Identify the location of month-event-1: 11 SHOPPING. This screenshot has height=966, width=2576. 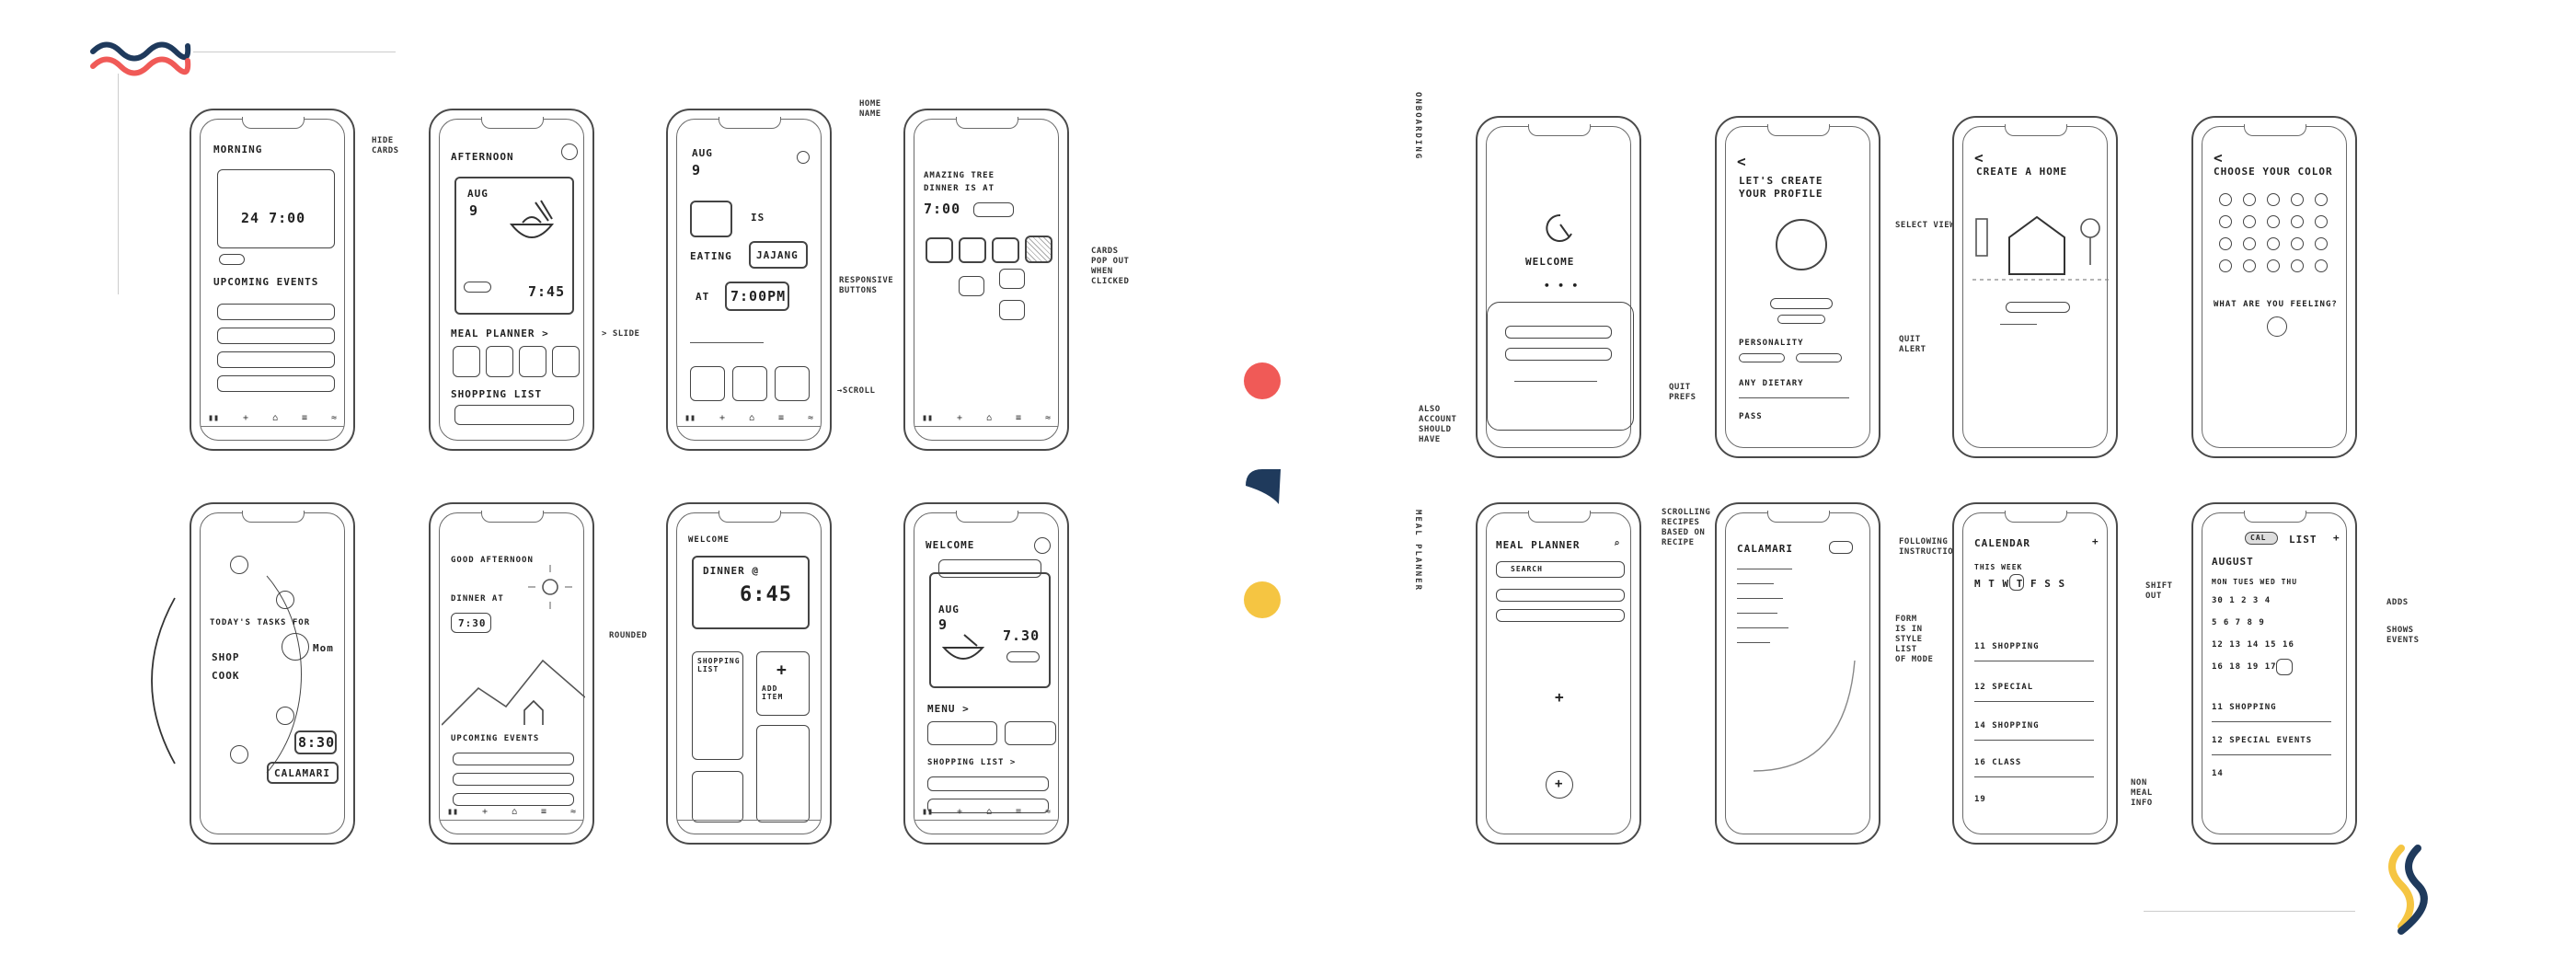
(2244, 707).